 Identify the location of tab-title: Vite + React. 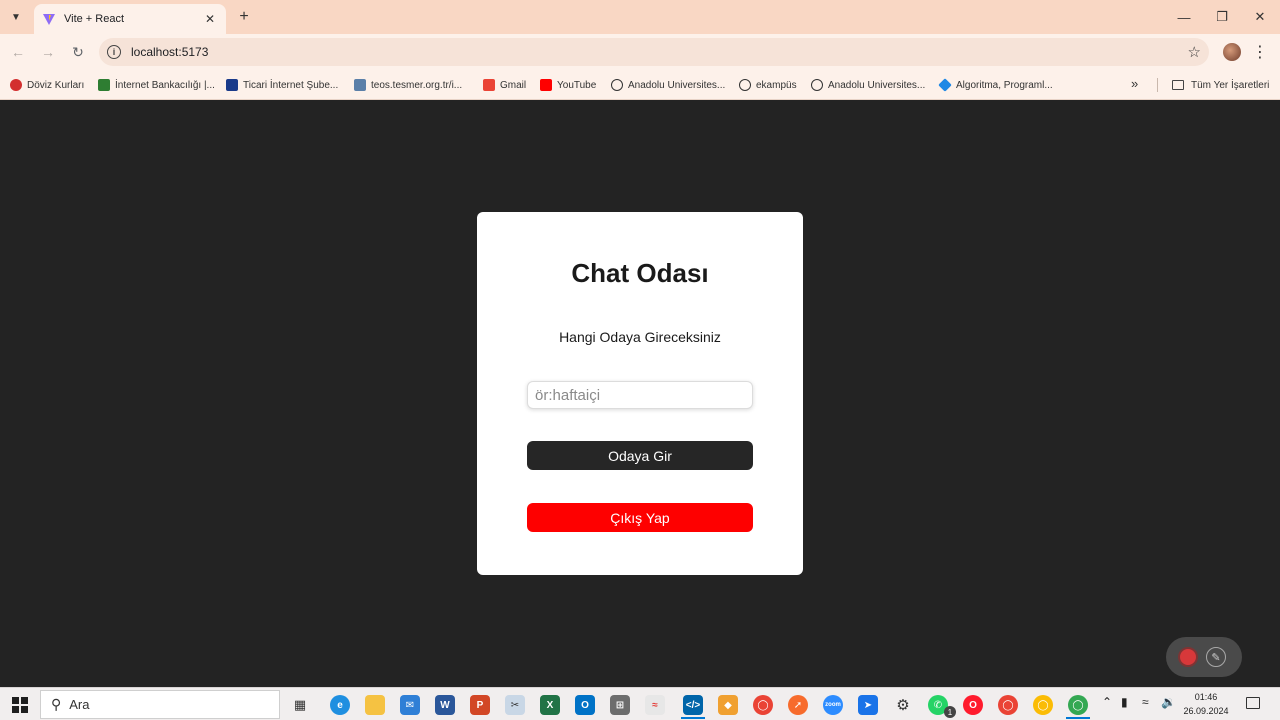
(94, 19).